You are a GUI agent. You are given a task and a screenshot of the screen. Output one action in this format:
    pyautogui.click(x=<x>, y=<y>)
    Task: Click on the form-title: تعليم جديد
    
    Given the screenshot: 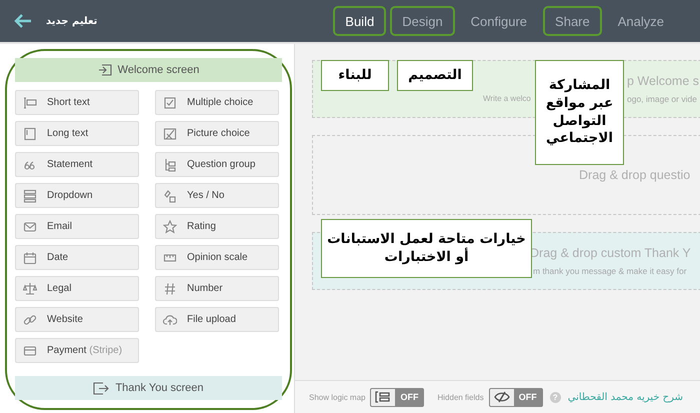 What is the action you would take?
    pyautogui.click(x=72, y=21)
    